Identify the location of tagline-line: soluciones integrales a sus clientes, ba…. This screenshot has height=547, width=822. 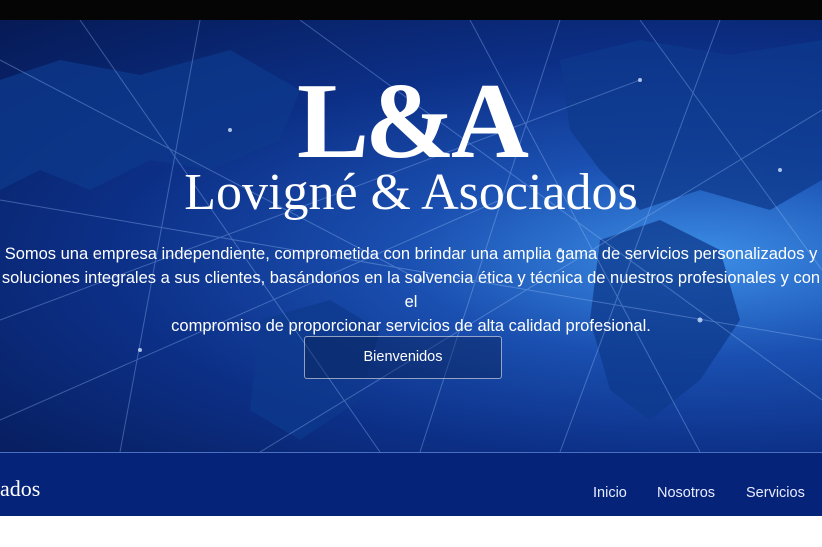
(411, 290).